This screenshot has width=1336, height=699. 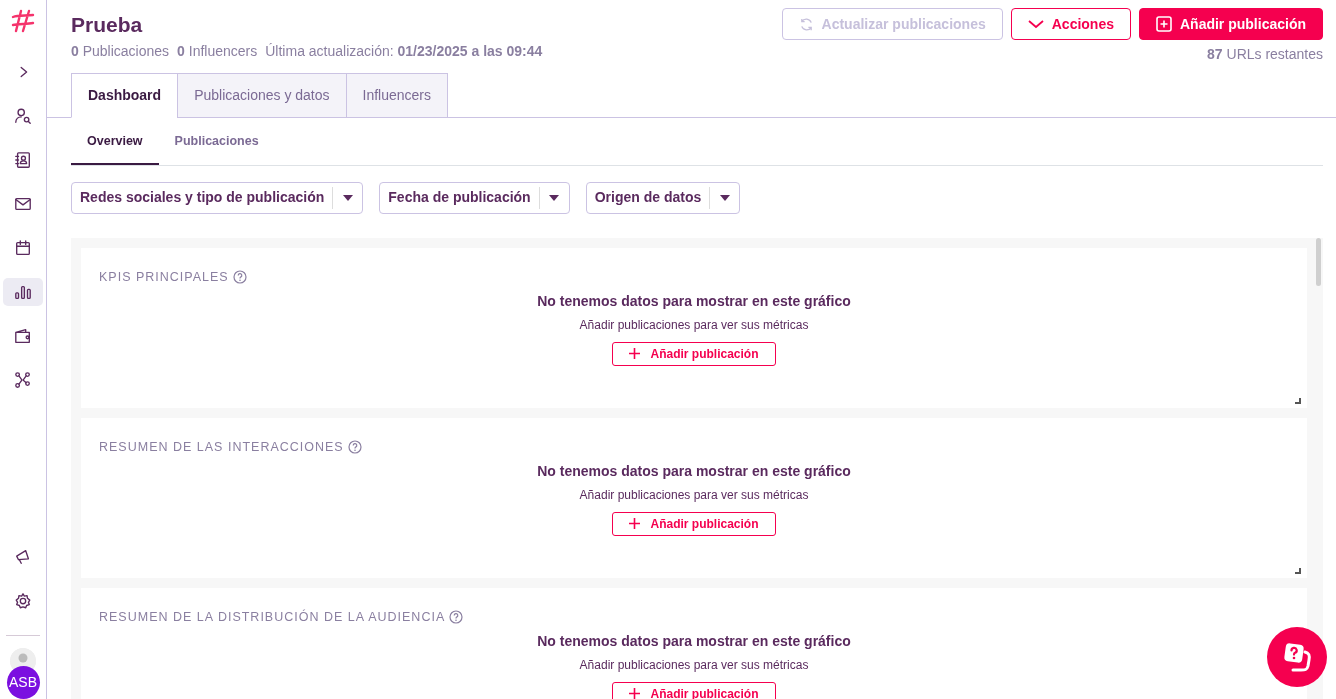 I want to click on widget-title: RESUMEN DE LA DISTRIBUCIÓN DE LA AUDIENCIA, so click(x=272, y=617).